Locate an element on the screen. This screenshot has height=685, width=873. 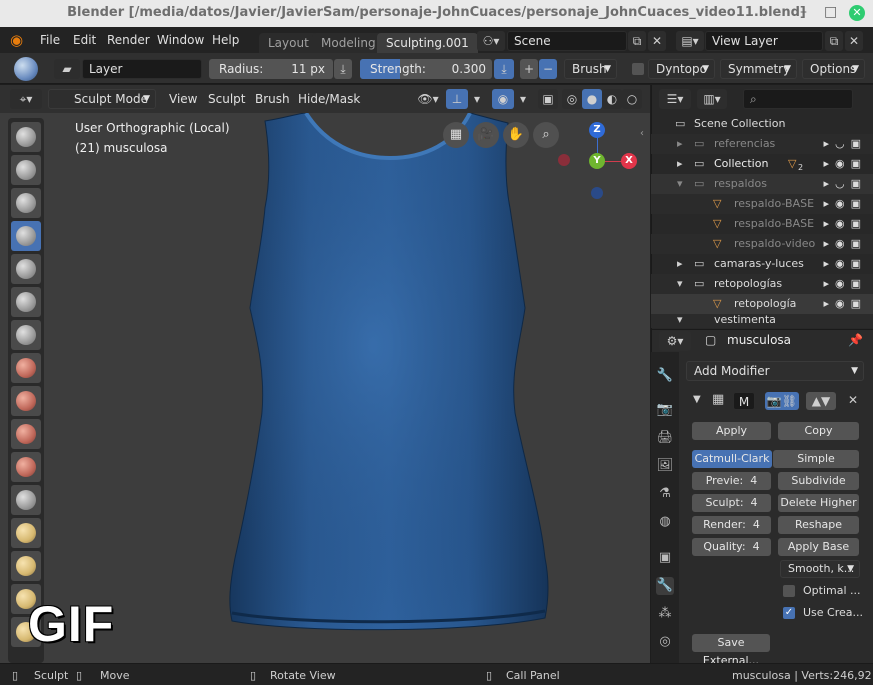
simple-button: Simple is located at coordinates (816, 459).